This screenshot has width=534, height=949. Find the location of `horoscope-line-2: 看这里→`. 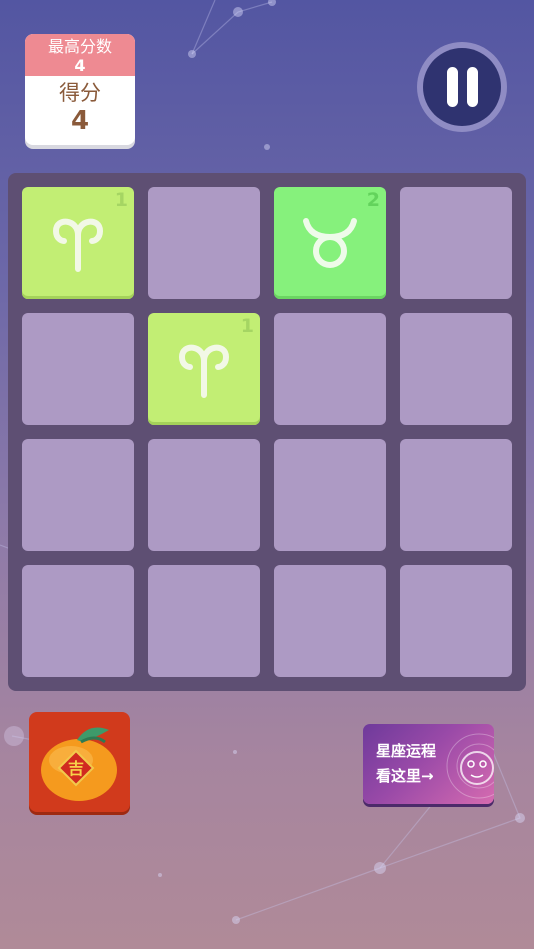

horoscope-line-2: 看这里→ is located at coordinates (405, 776).